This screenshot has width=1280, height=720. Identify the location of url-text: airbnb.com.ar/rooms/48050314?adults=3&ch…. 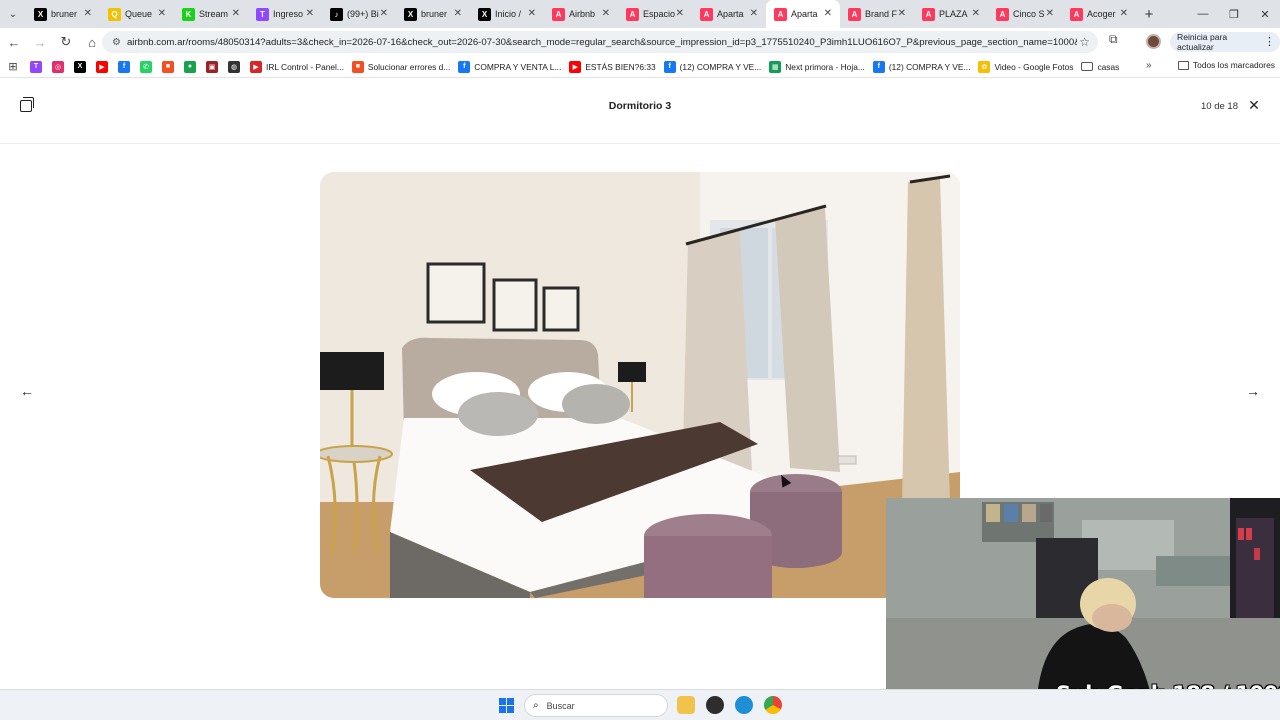
(602, 42).